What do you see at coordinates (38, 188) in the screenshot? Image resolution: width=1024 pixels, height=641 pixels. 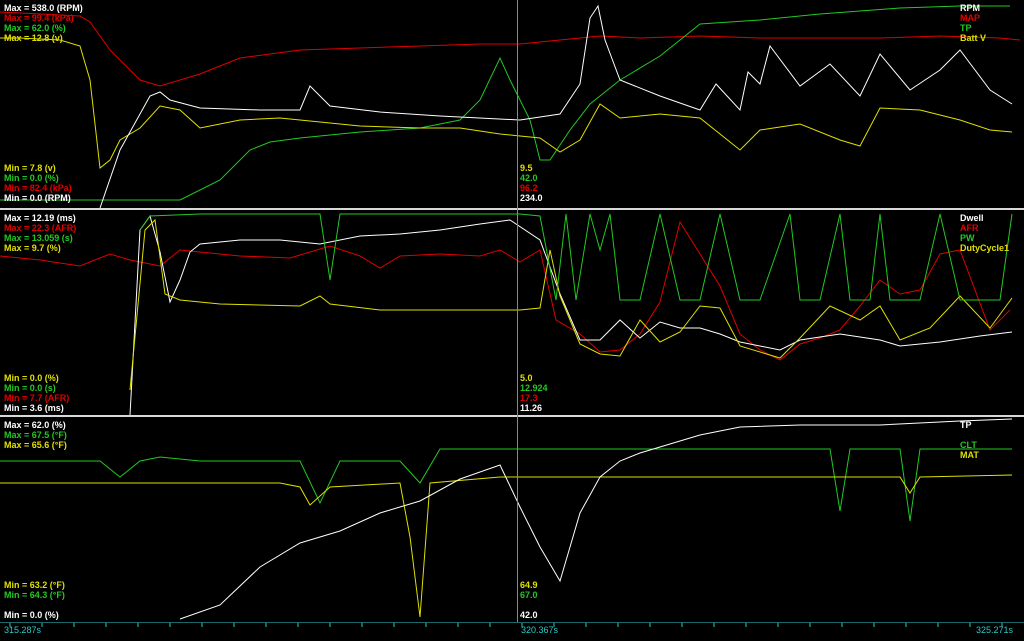 I see `label-2: Min = 82.4 (kPa)` at bounding box center [38, 188].